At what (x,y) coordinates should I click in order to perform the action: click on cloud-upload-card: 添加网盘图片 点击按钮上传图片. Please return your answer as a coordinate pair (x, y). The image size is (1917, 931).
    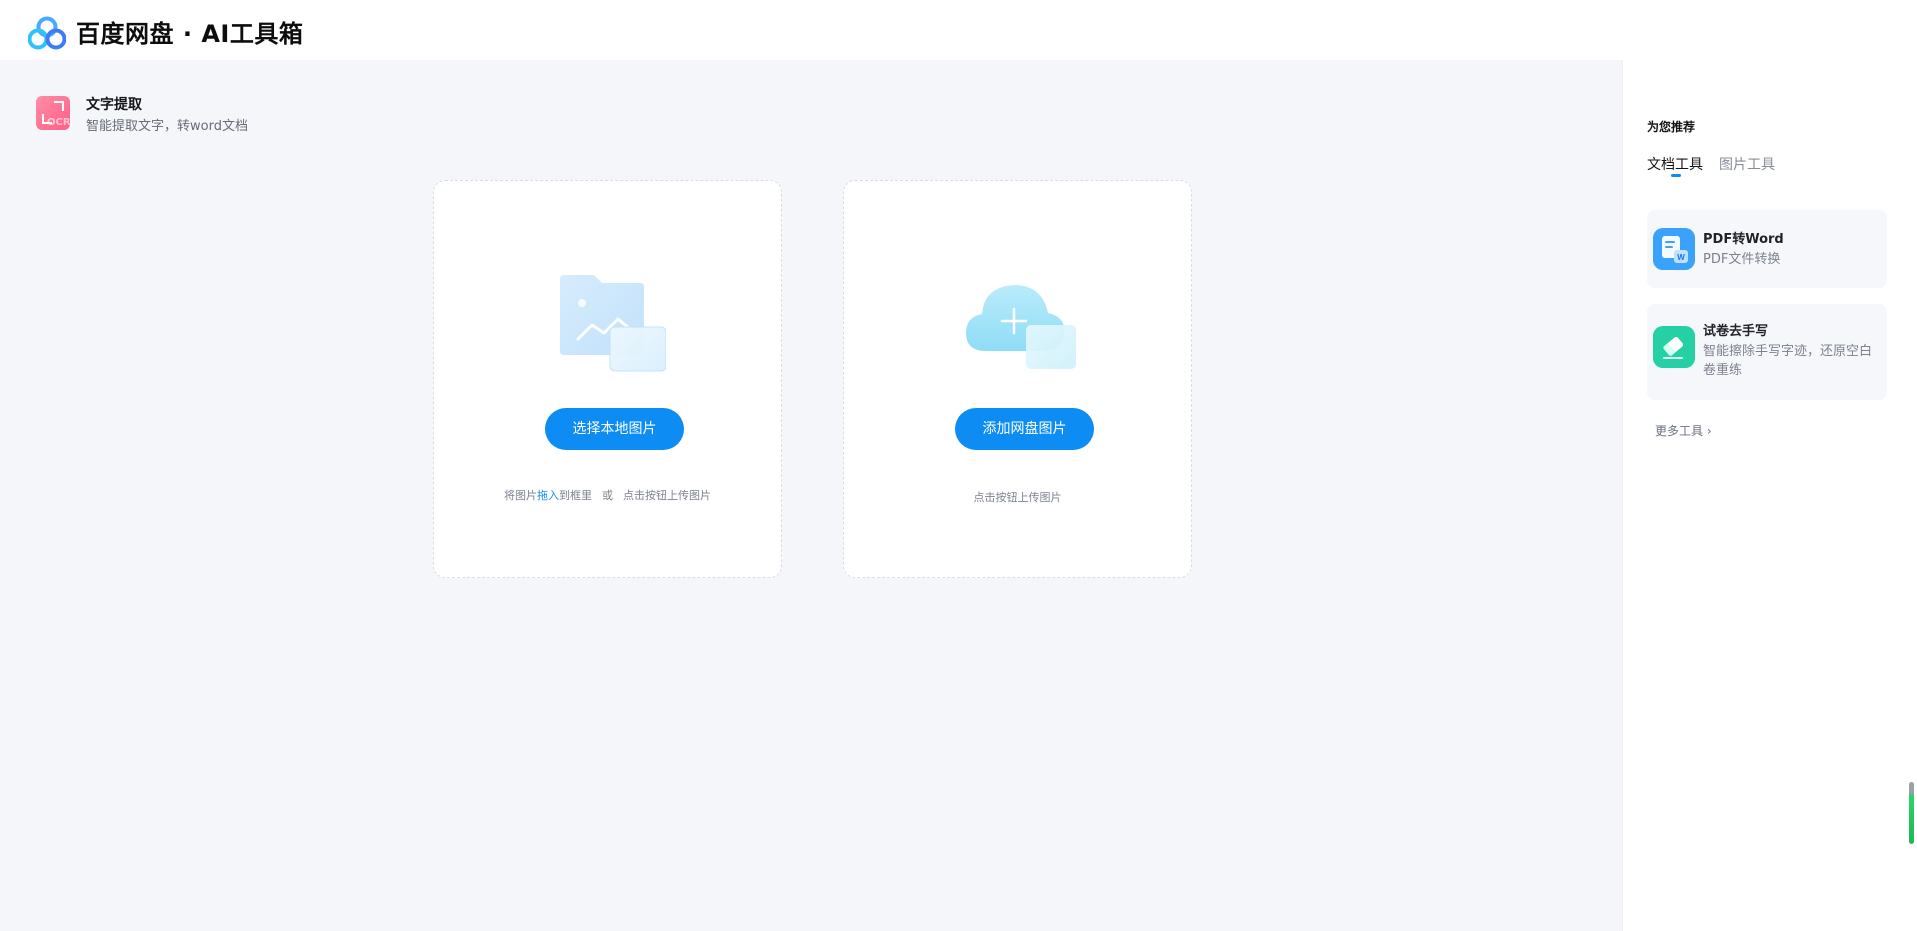
    Looking at the image, I should click on (1017, 379).